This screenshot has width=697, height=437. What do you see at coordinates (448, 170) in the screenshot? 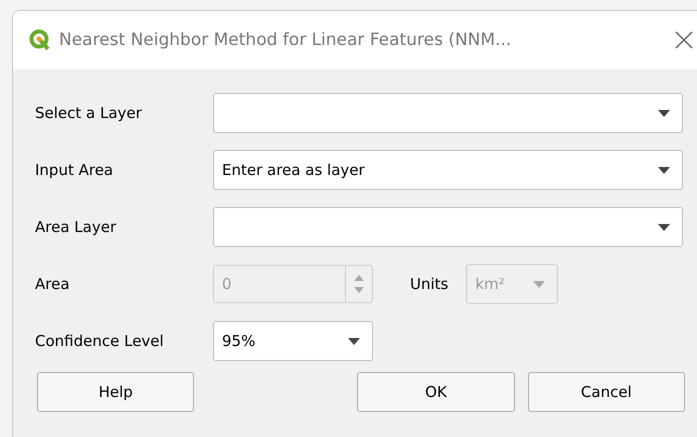
I see `dropdown: Enter area as layer` at bounding box center [448, 170].